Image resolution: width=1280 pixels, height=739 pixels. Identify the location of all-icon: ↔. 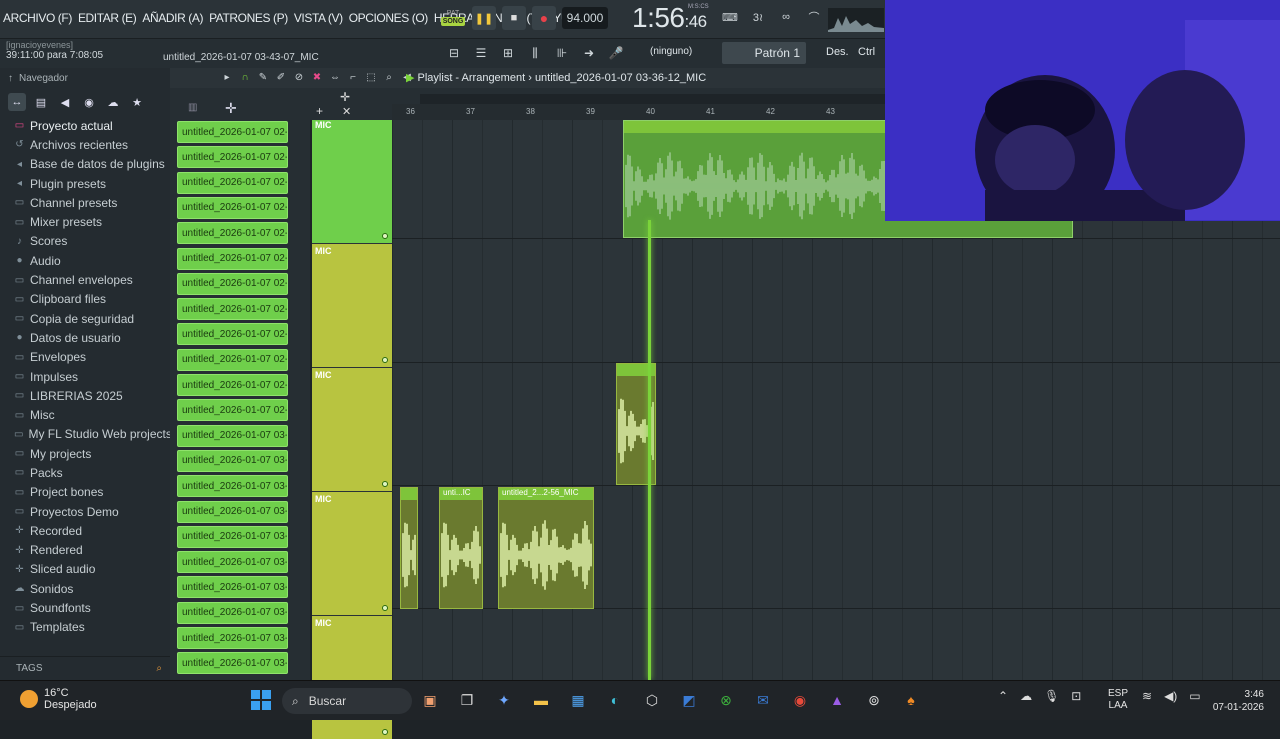
(17, 102).